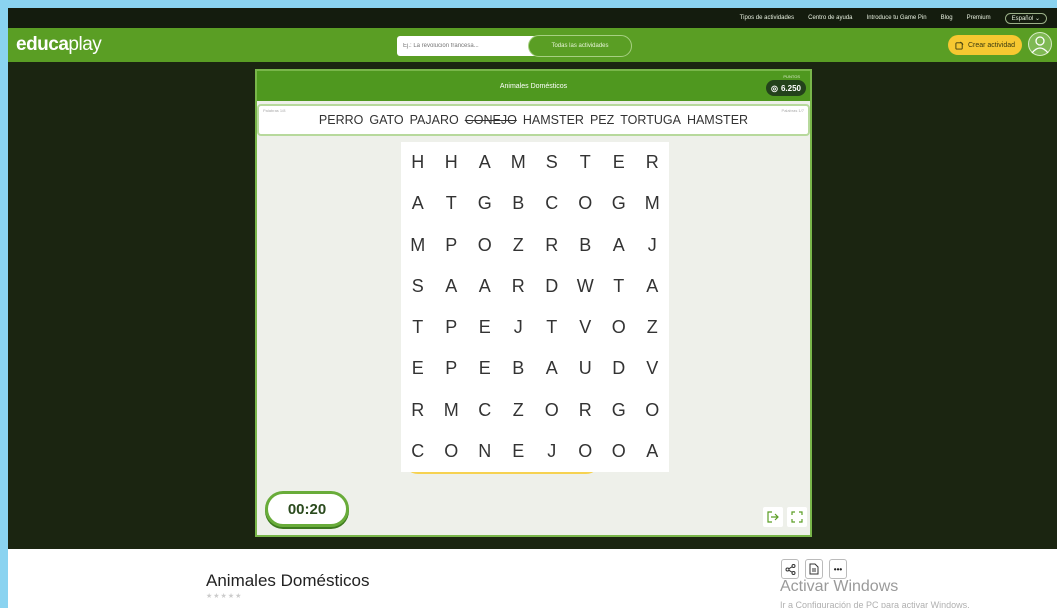 The image size is (1057, 608). Describe the element at coordinates (59, 45) in the screenshot. I see `educaplay-logo: educaplay` at that location.